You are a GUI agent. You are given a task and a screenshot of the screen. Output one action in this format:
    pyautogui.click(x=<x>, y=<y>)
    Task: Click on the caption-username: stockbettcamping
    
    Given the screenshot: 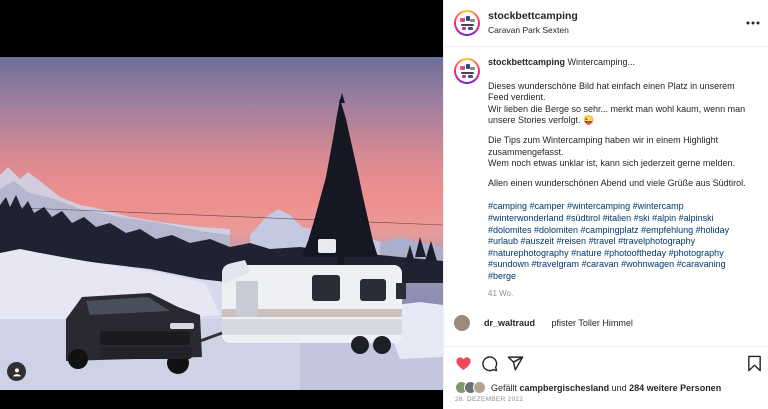 What is the action you would take?
    pyautogui.click(x=526, y=62)
    